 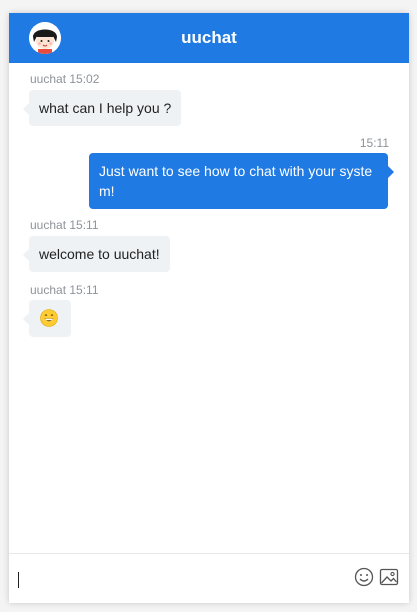 I want to click on grinning-emoji-icon, so click(x=49, y=318).